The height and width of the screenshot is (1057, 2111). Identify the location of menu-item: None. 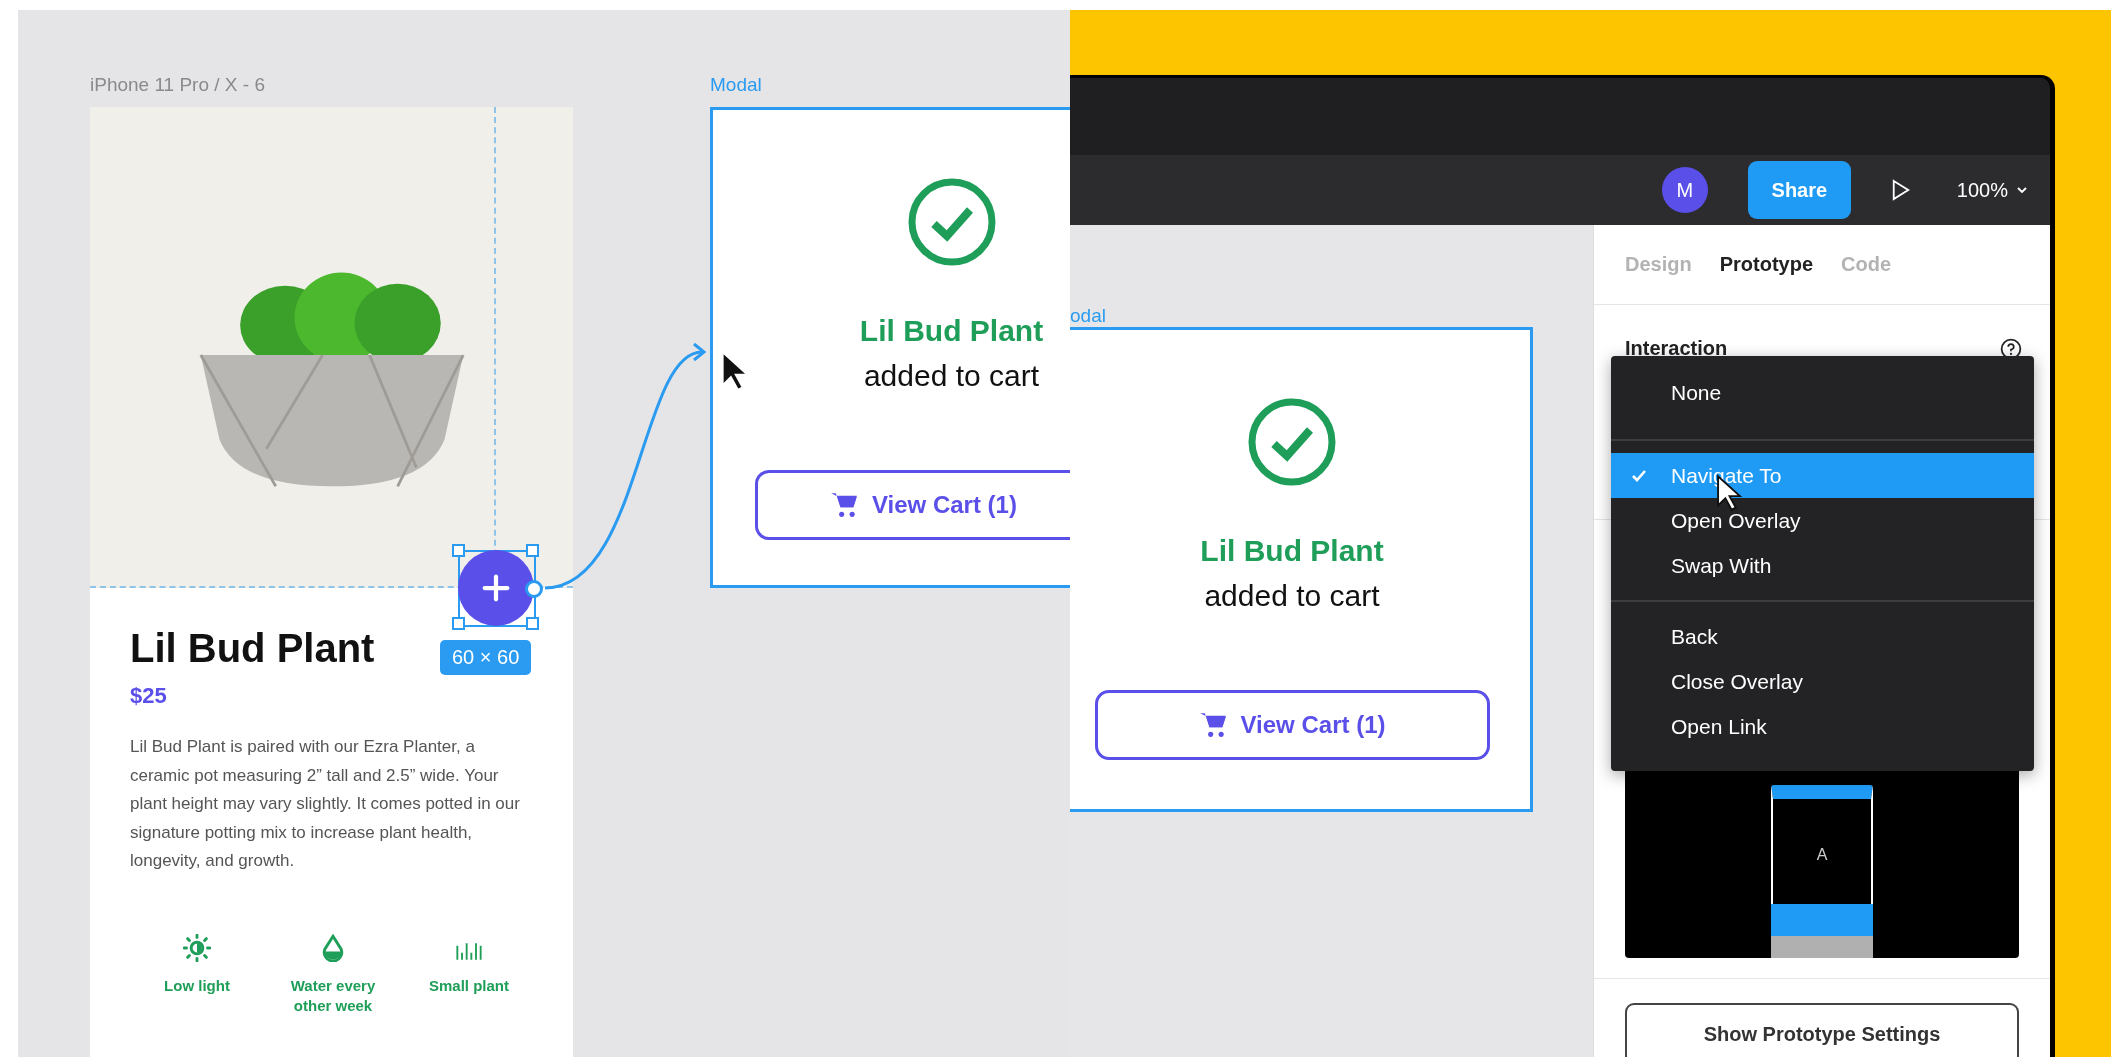
(1822, 392).